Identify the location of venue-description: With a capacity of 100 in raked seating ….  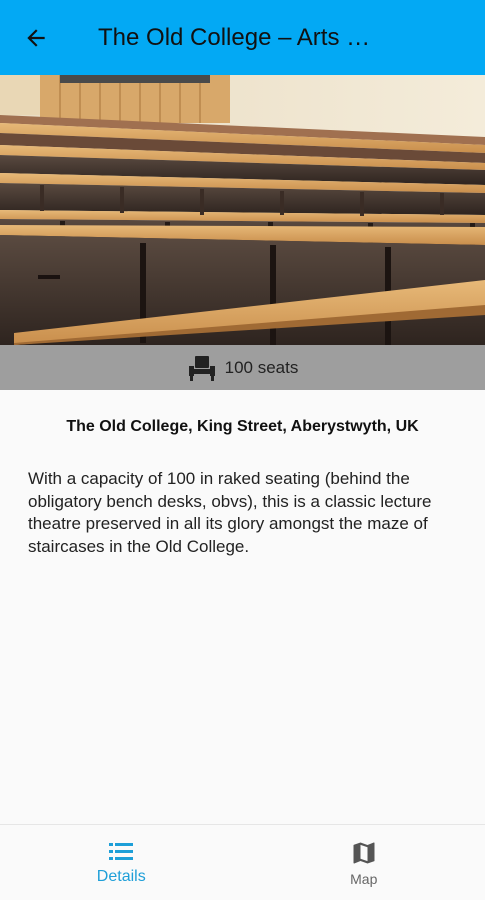
(230, 512).